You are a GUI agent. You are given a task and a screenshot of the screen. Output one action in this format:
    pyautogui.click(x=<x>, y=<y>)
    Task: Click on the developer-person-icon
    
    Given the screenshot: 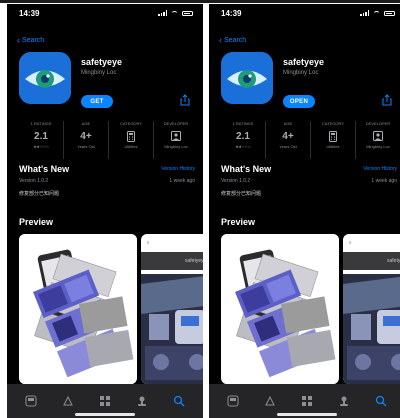 What is the action you would take?
    pyautogui.click(x=176, y=136)
    